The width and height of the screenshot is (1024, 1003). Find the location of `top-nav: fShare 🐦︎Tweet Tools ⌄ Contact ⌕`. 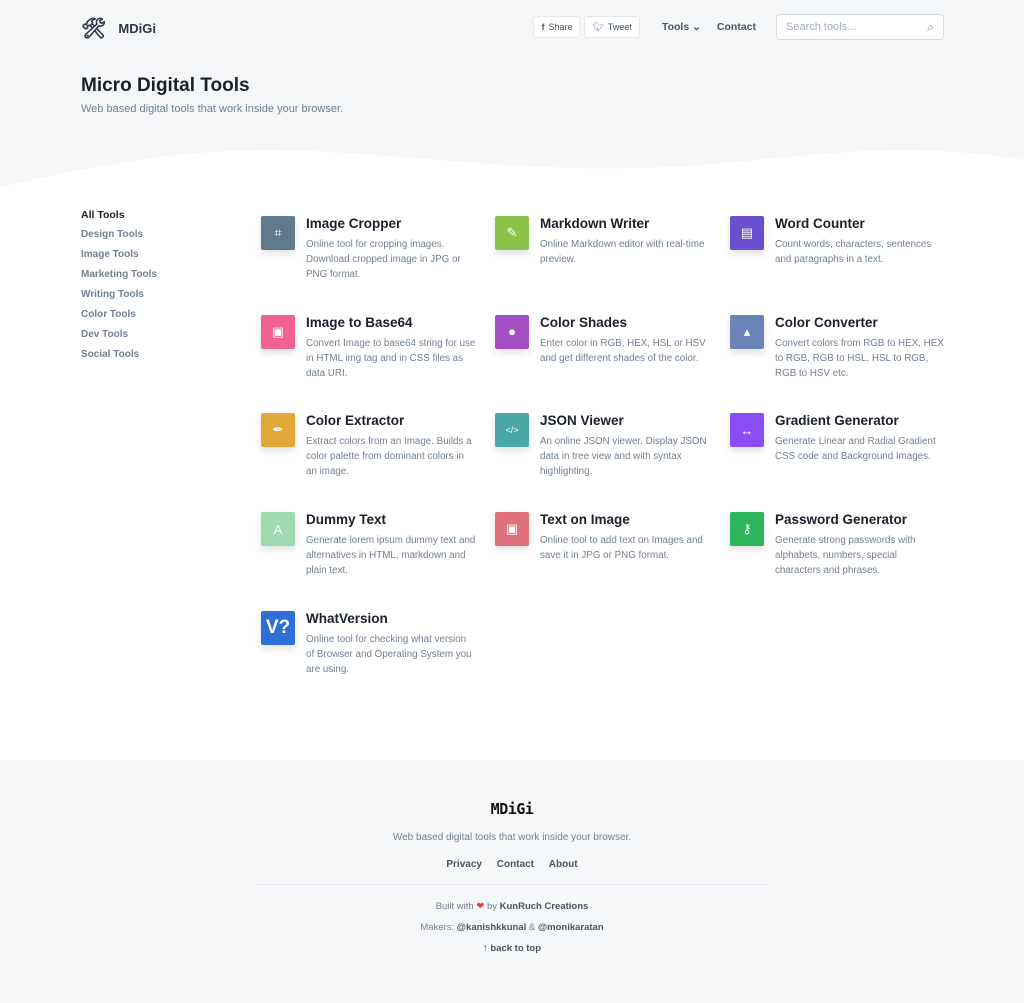

top-nav: fShare 🐦︎Tweet Tools ⌄ Contact ⌕ is located at coordinates (738, 27).